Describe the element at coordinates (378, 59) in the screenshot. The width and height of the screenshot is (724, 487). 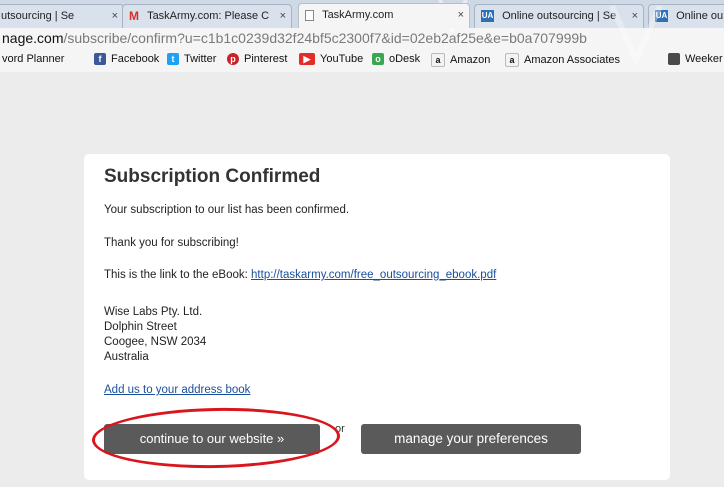
I see `odesk-icon: o` at that location.